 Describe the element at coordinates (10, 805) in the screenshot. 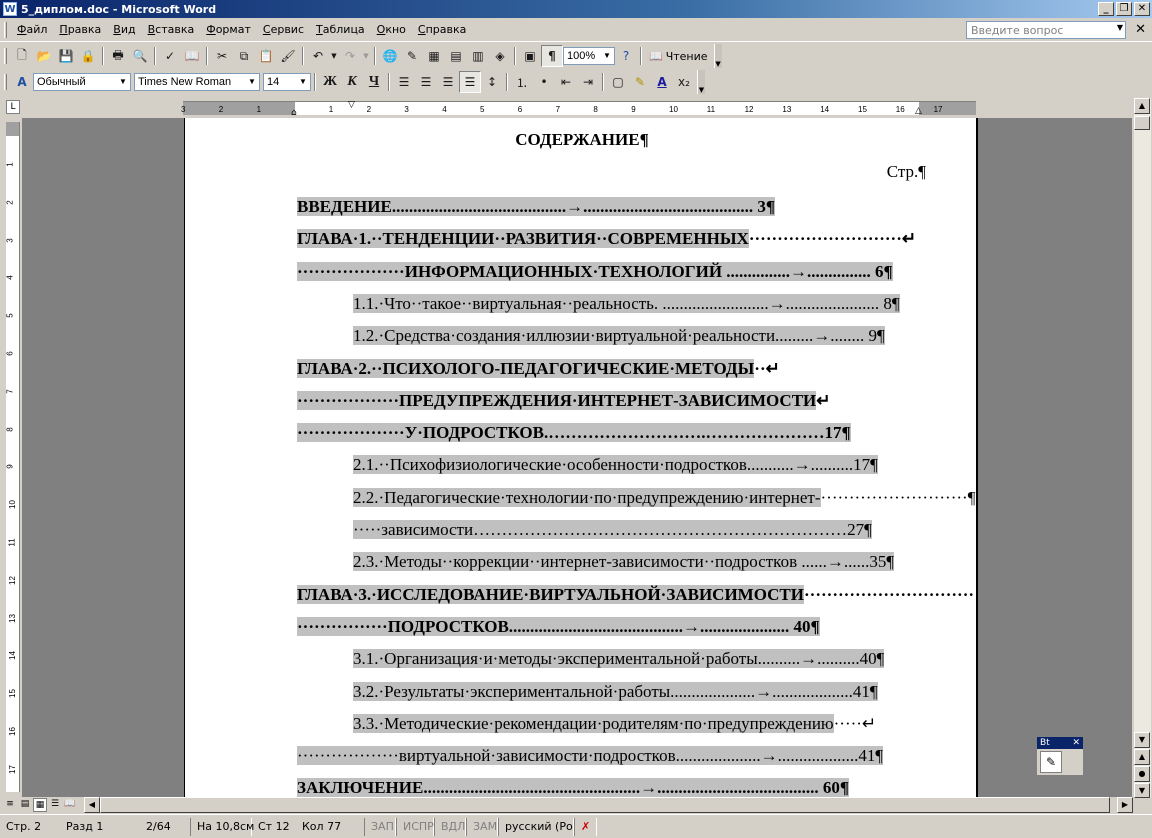

I see `normal-view-icon: ≡` at that location.